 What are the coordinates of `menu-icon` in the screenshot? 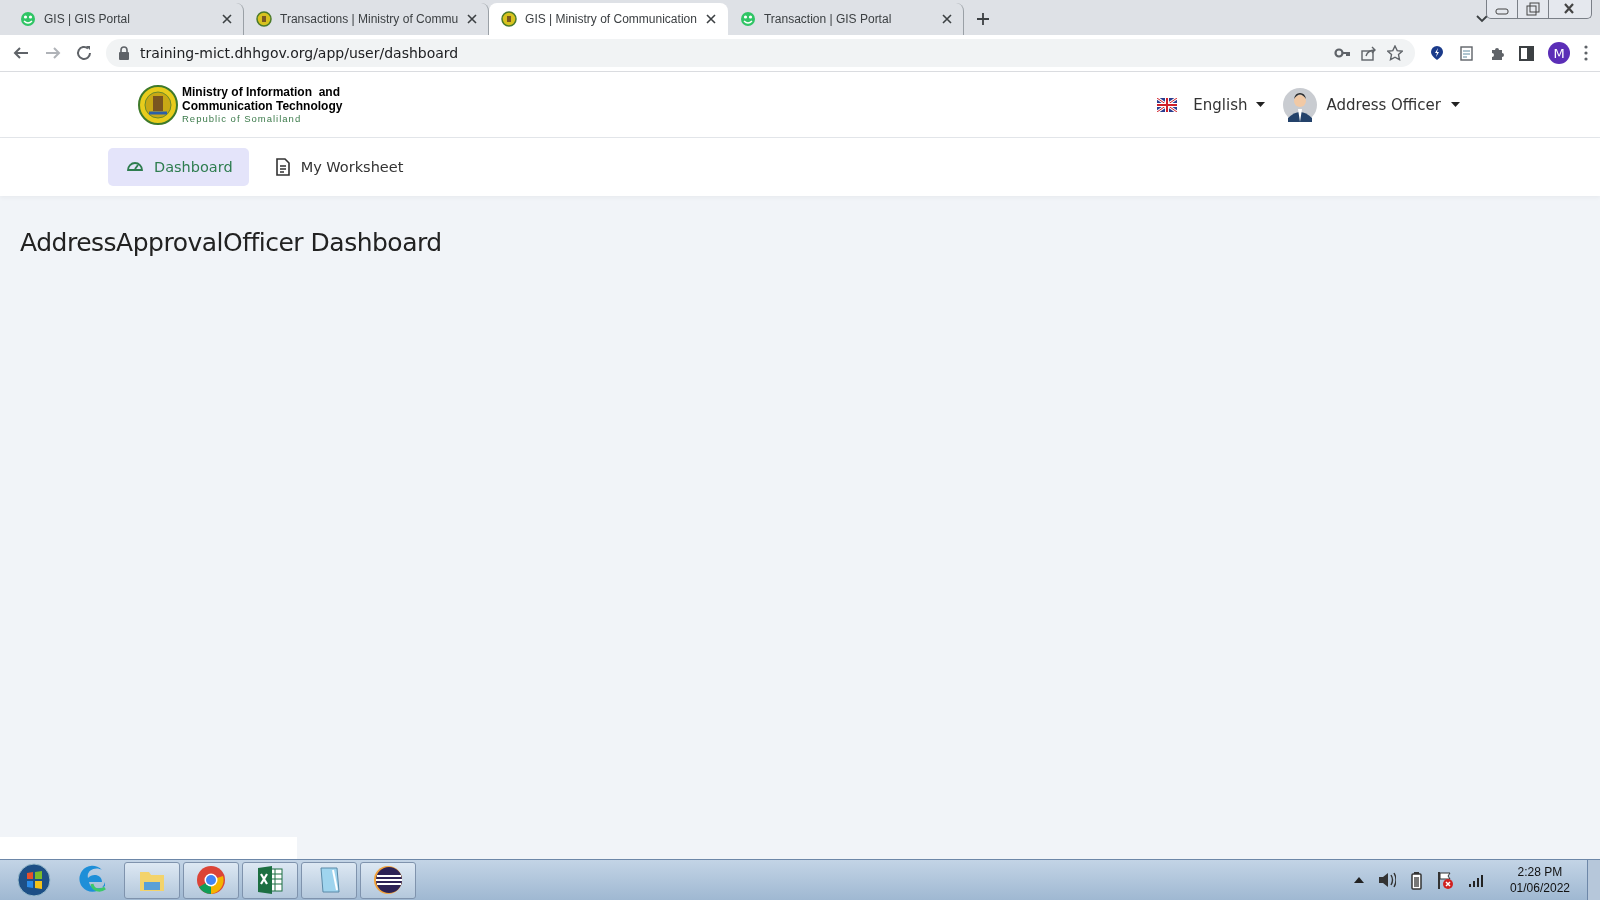 It's located at (1586, 53).